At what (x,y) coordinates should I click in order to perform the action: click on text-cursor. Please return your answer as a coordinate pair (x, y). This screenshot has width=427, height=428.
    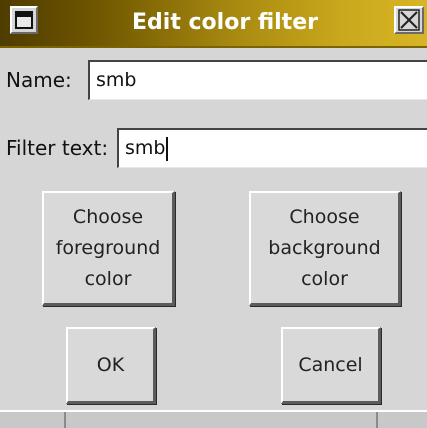
    Looking at the image, I should click on (167, 148).